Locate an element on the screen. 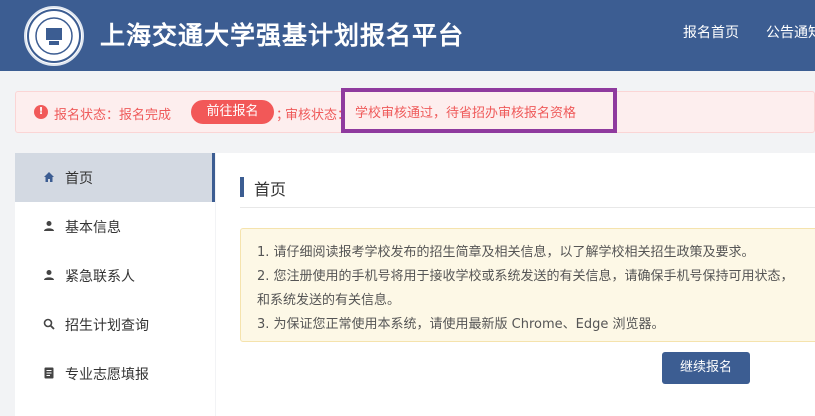 This screenshot has width=815, height=416. university-seal-icon is located at coordinates (54, 36).